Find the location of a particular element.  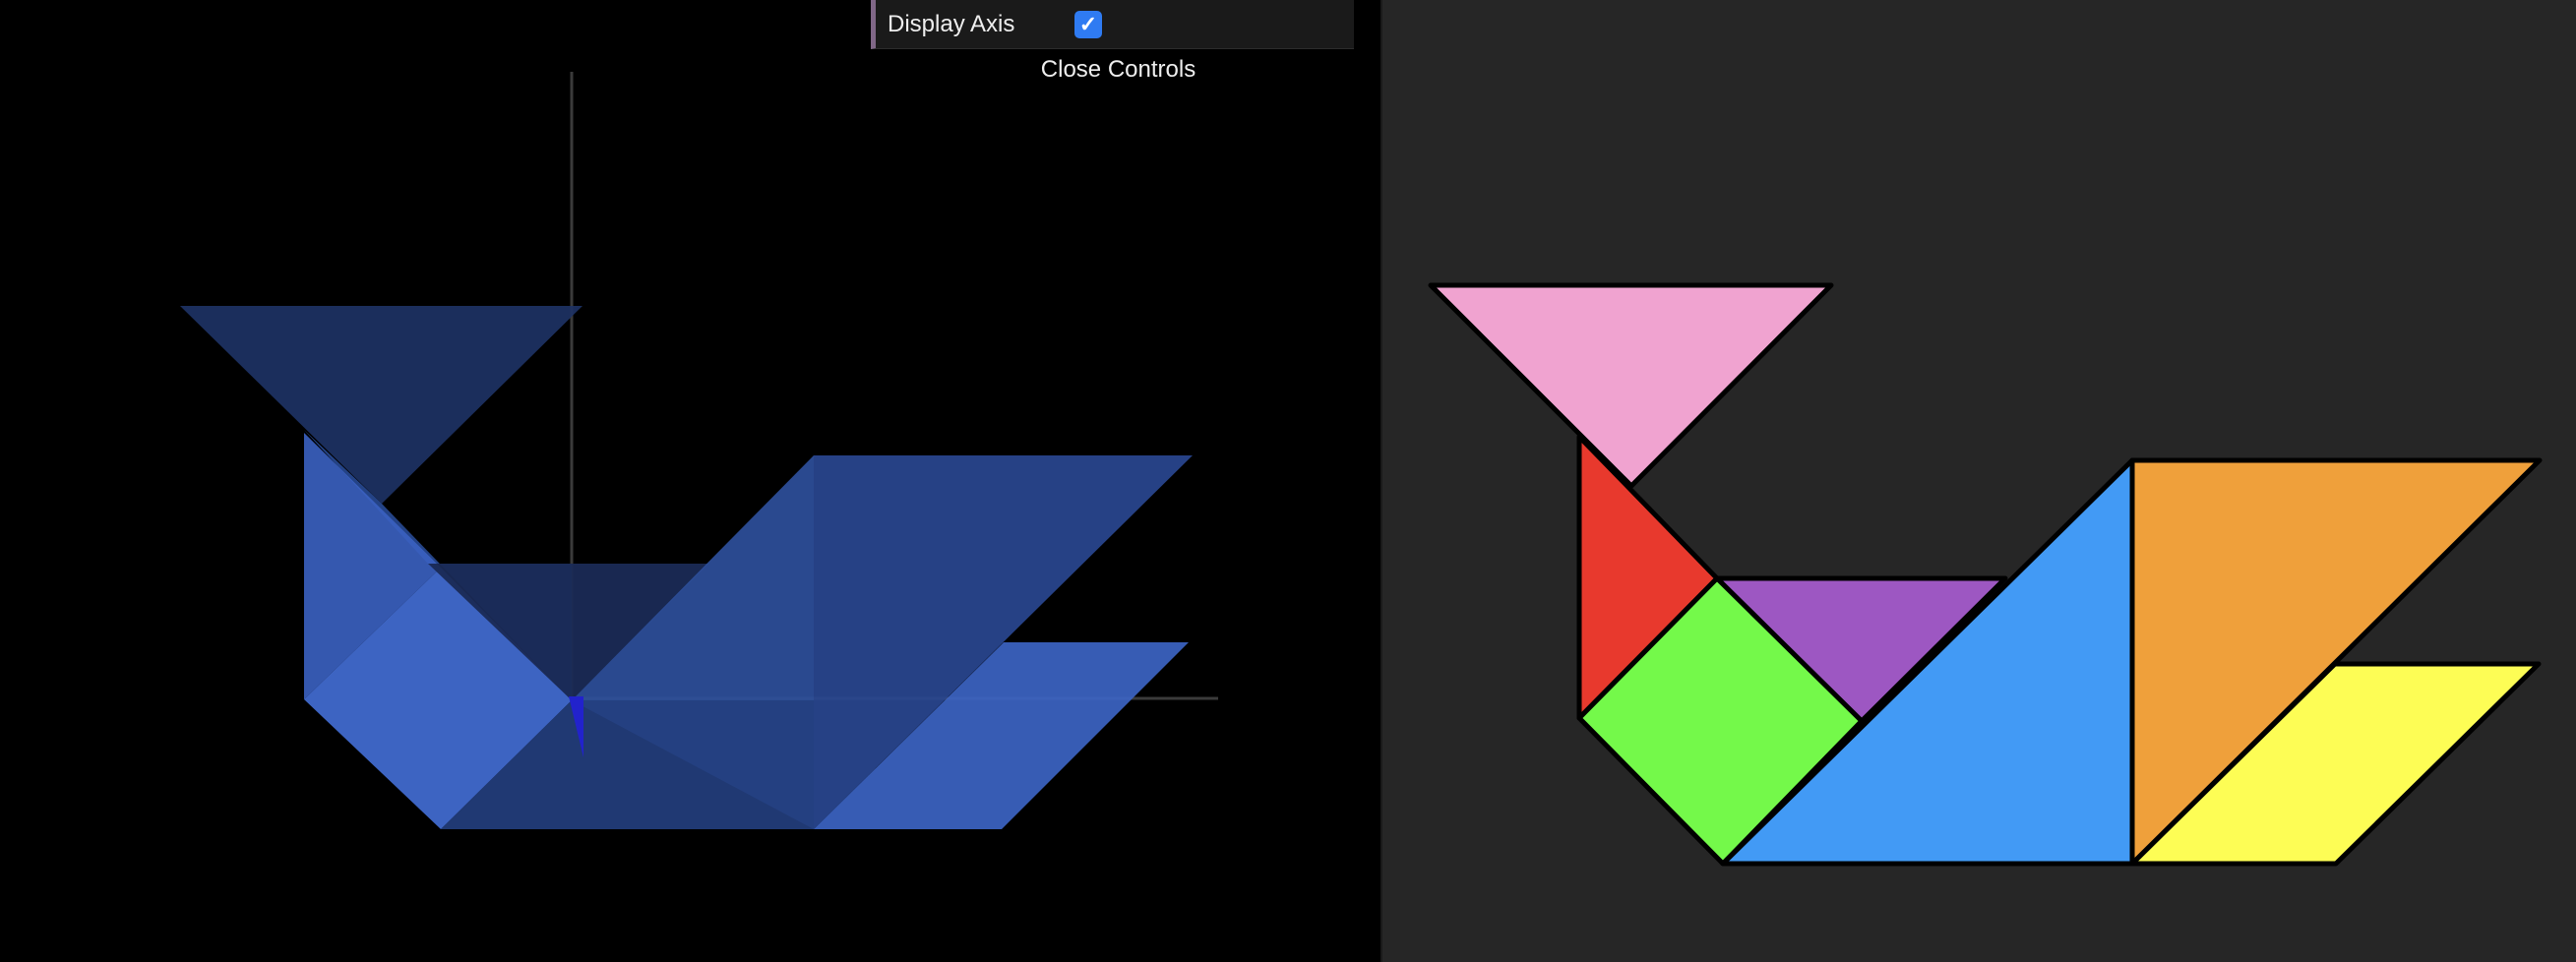

controls-panel: Display Axis ✓ Close Controls is located at coordinates (1112, 45).